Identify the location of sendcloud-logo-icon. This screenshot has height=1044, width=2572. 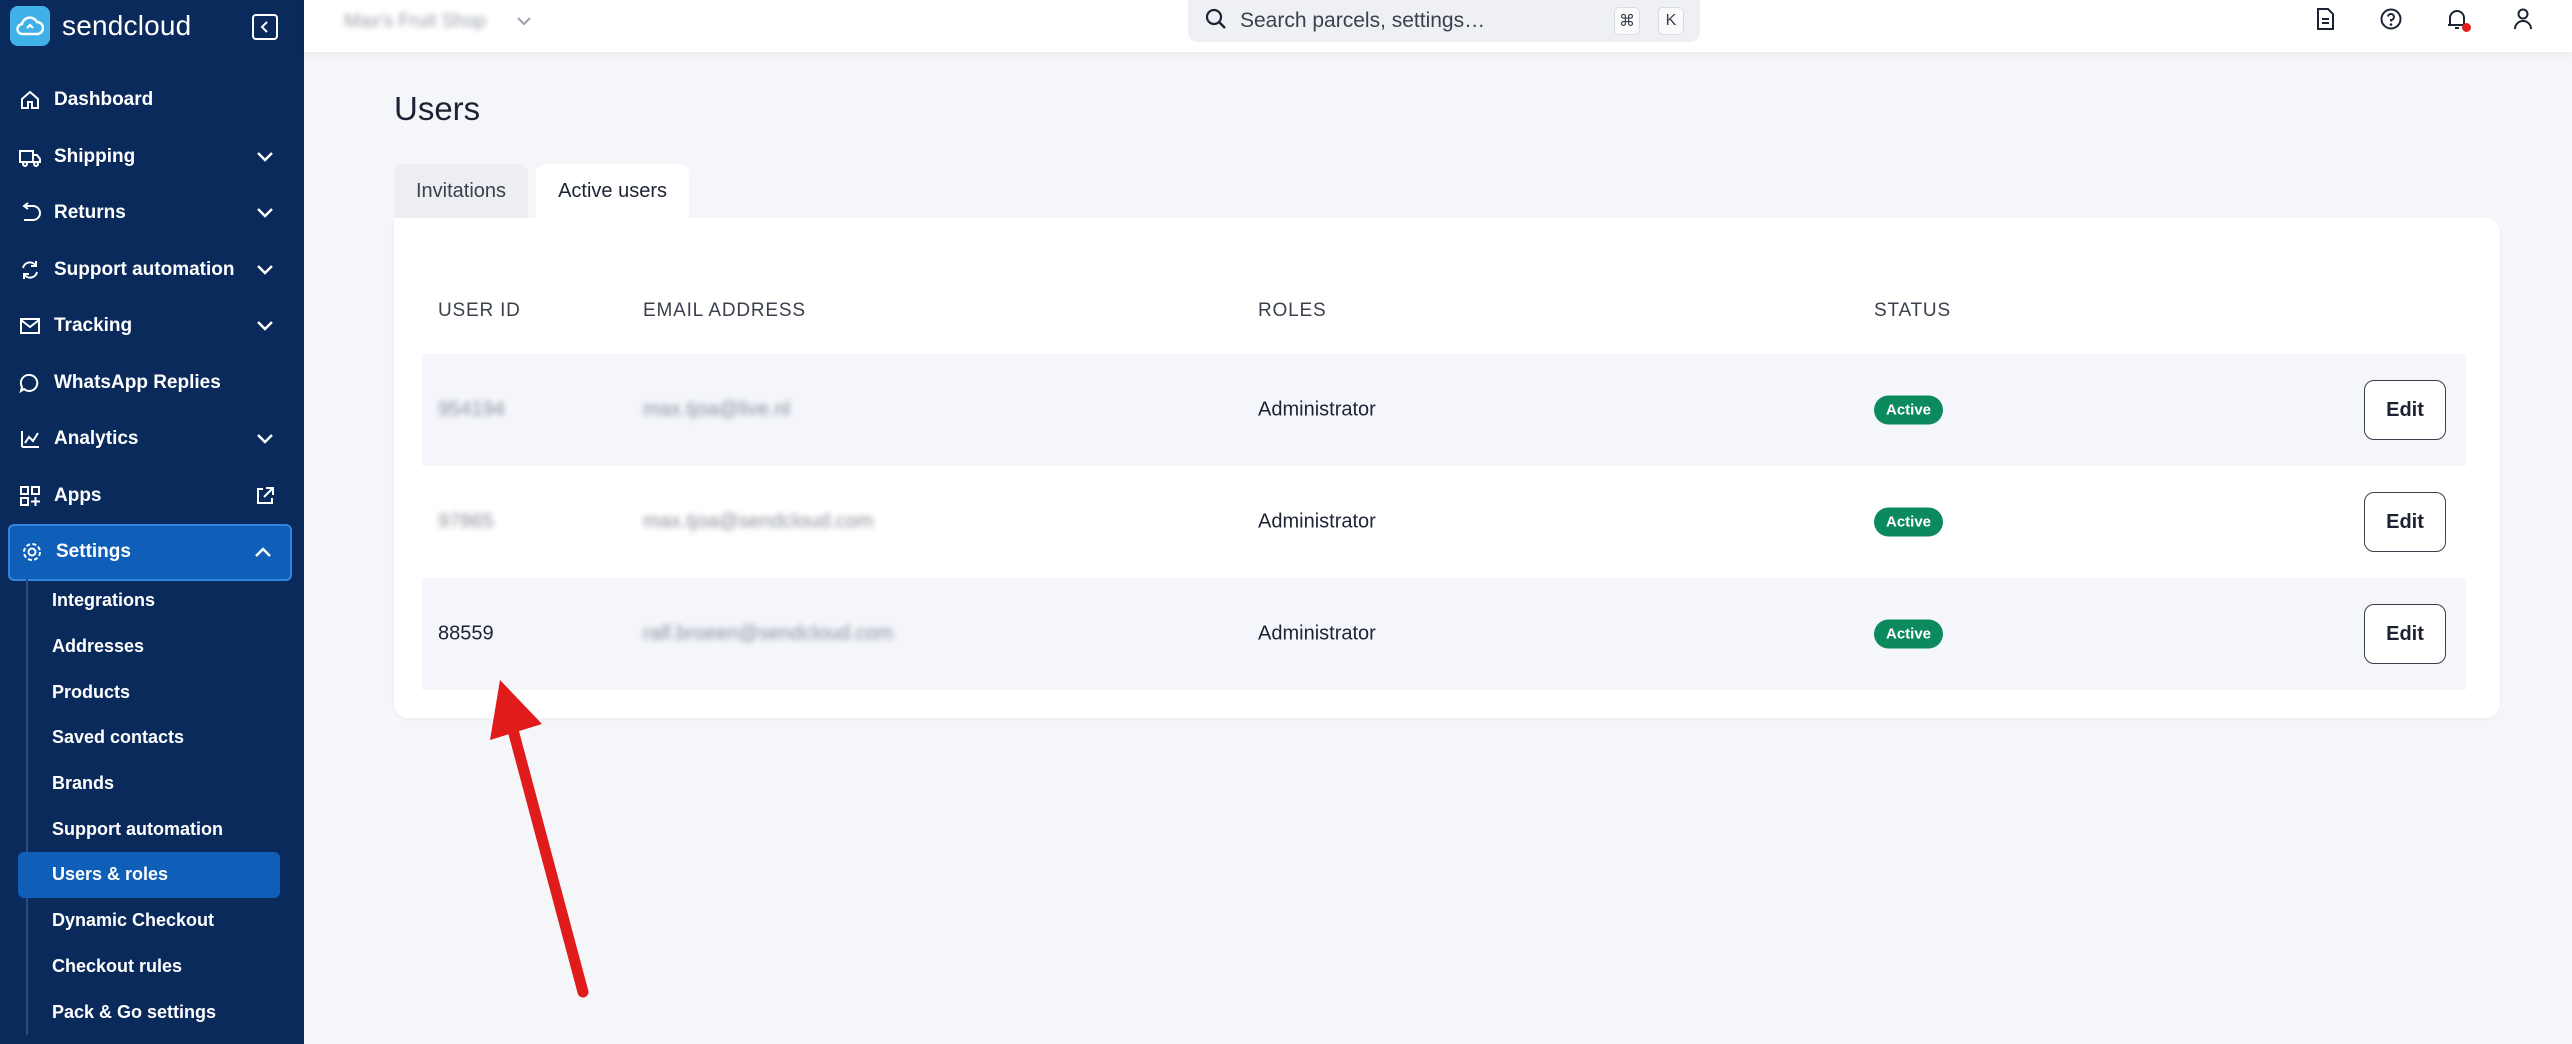
(30, 26).